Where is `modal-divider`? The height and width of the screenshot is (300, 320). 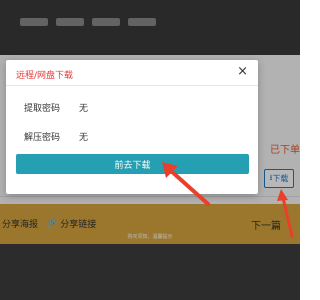 modal-divider is located at coordinates (132, 85).